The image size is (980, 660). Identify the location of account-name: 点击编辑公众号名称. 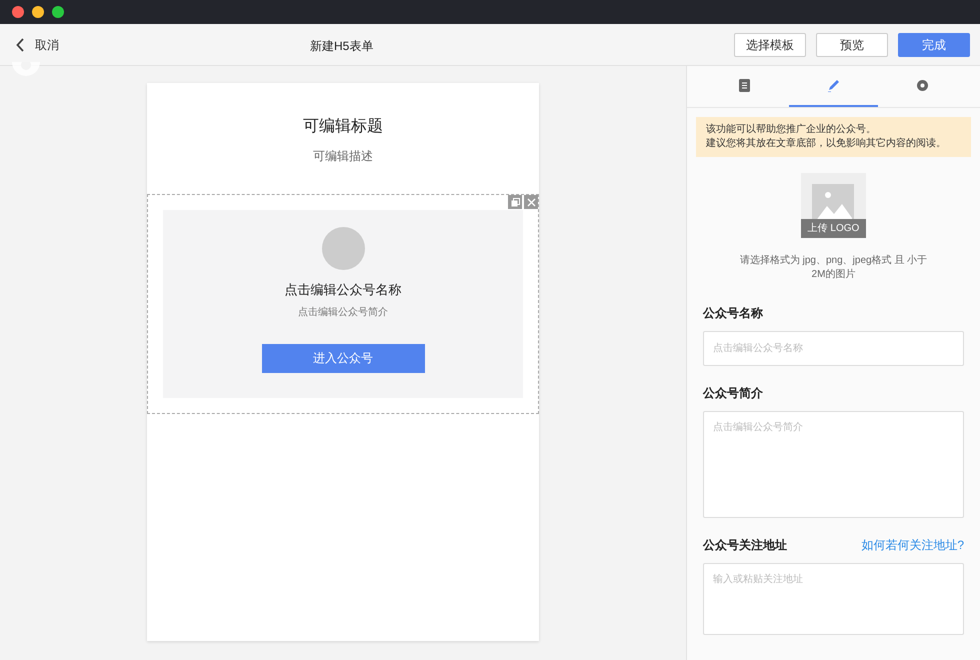
(343, 290).